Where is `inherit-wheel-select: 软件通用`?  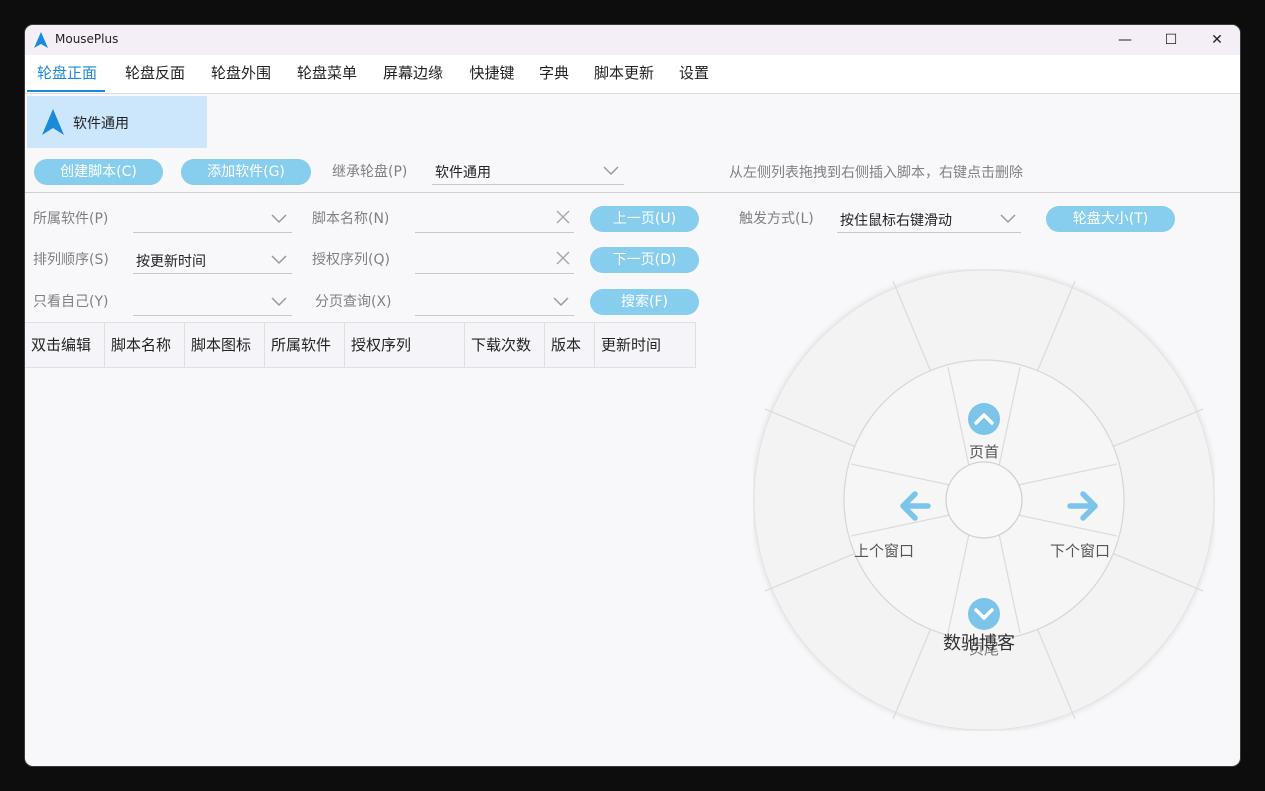 inherit-wheel-select: 软件通用 is located at coordinates (528, 171).